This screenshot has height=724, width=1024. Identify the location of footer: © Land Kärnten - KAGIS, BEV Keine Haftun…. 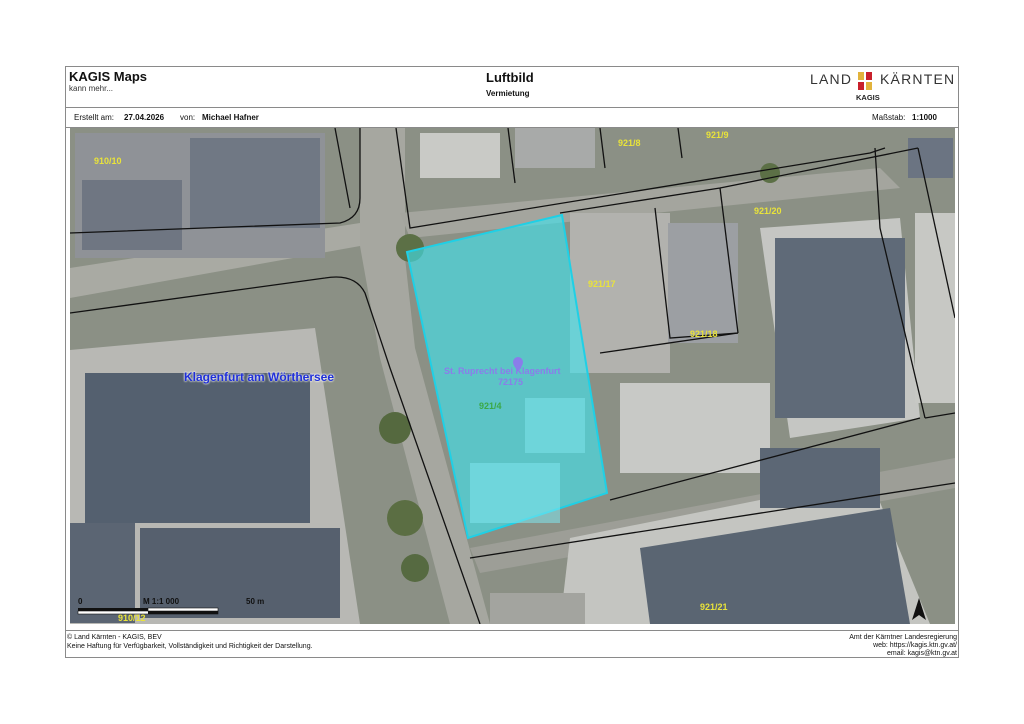
(512, 644).